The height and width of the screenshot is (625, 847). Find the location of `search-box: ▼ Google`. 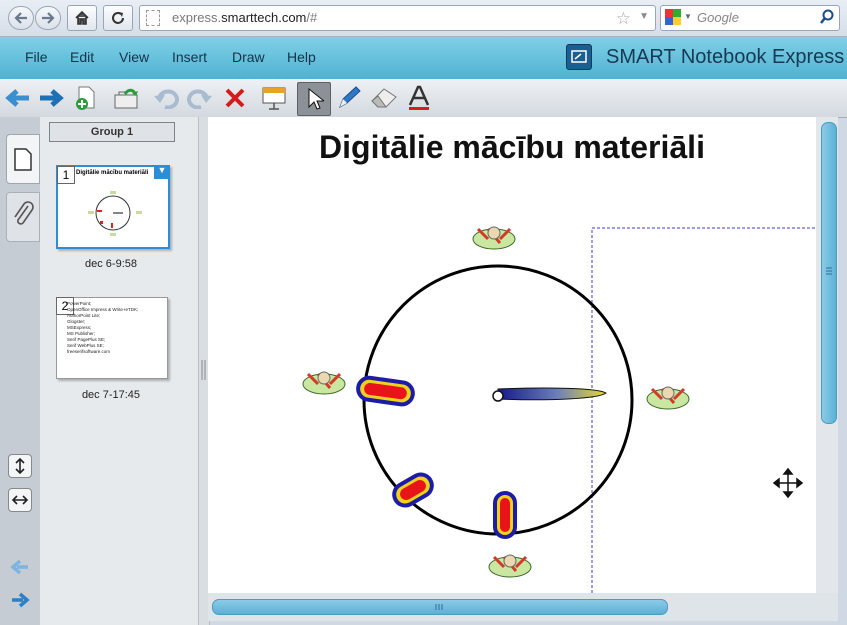

search-box: ▼ Google is located at coordinates (750, 18).